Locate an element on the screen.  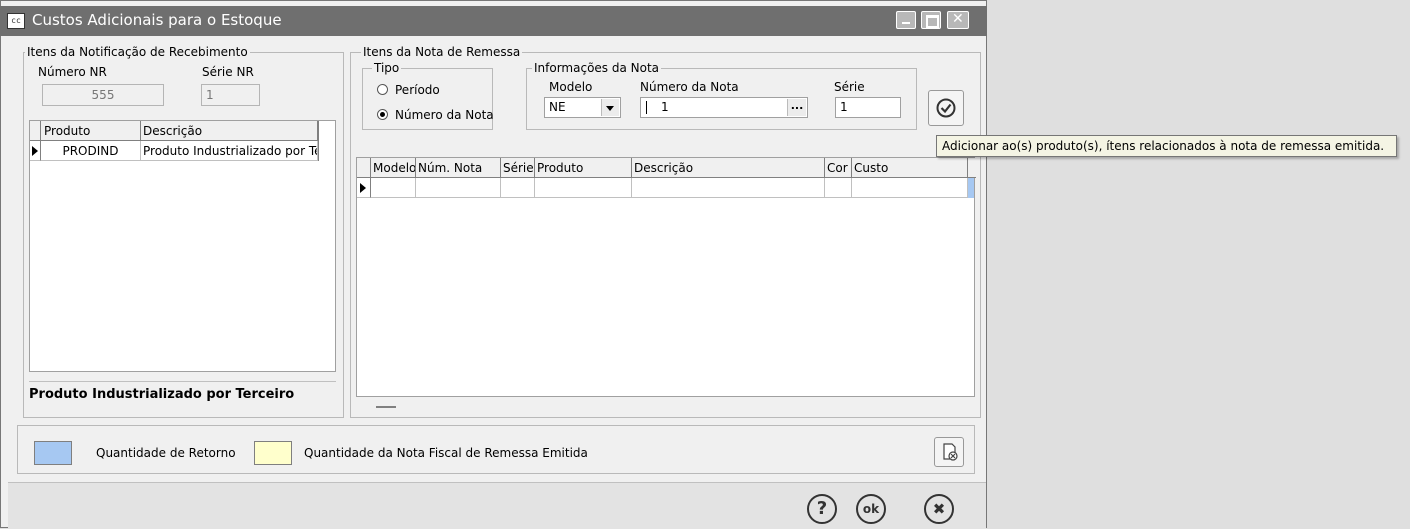
grid-footer-separator is located at coordinates (386, 407).